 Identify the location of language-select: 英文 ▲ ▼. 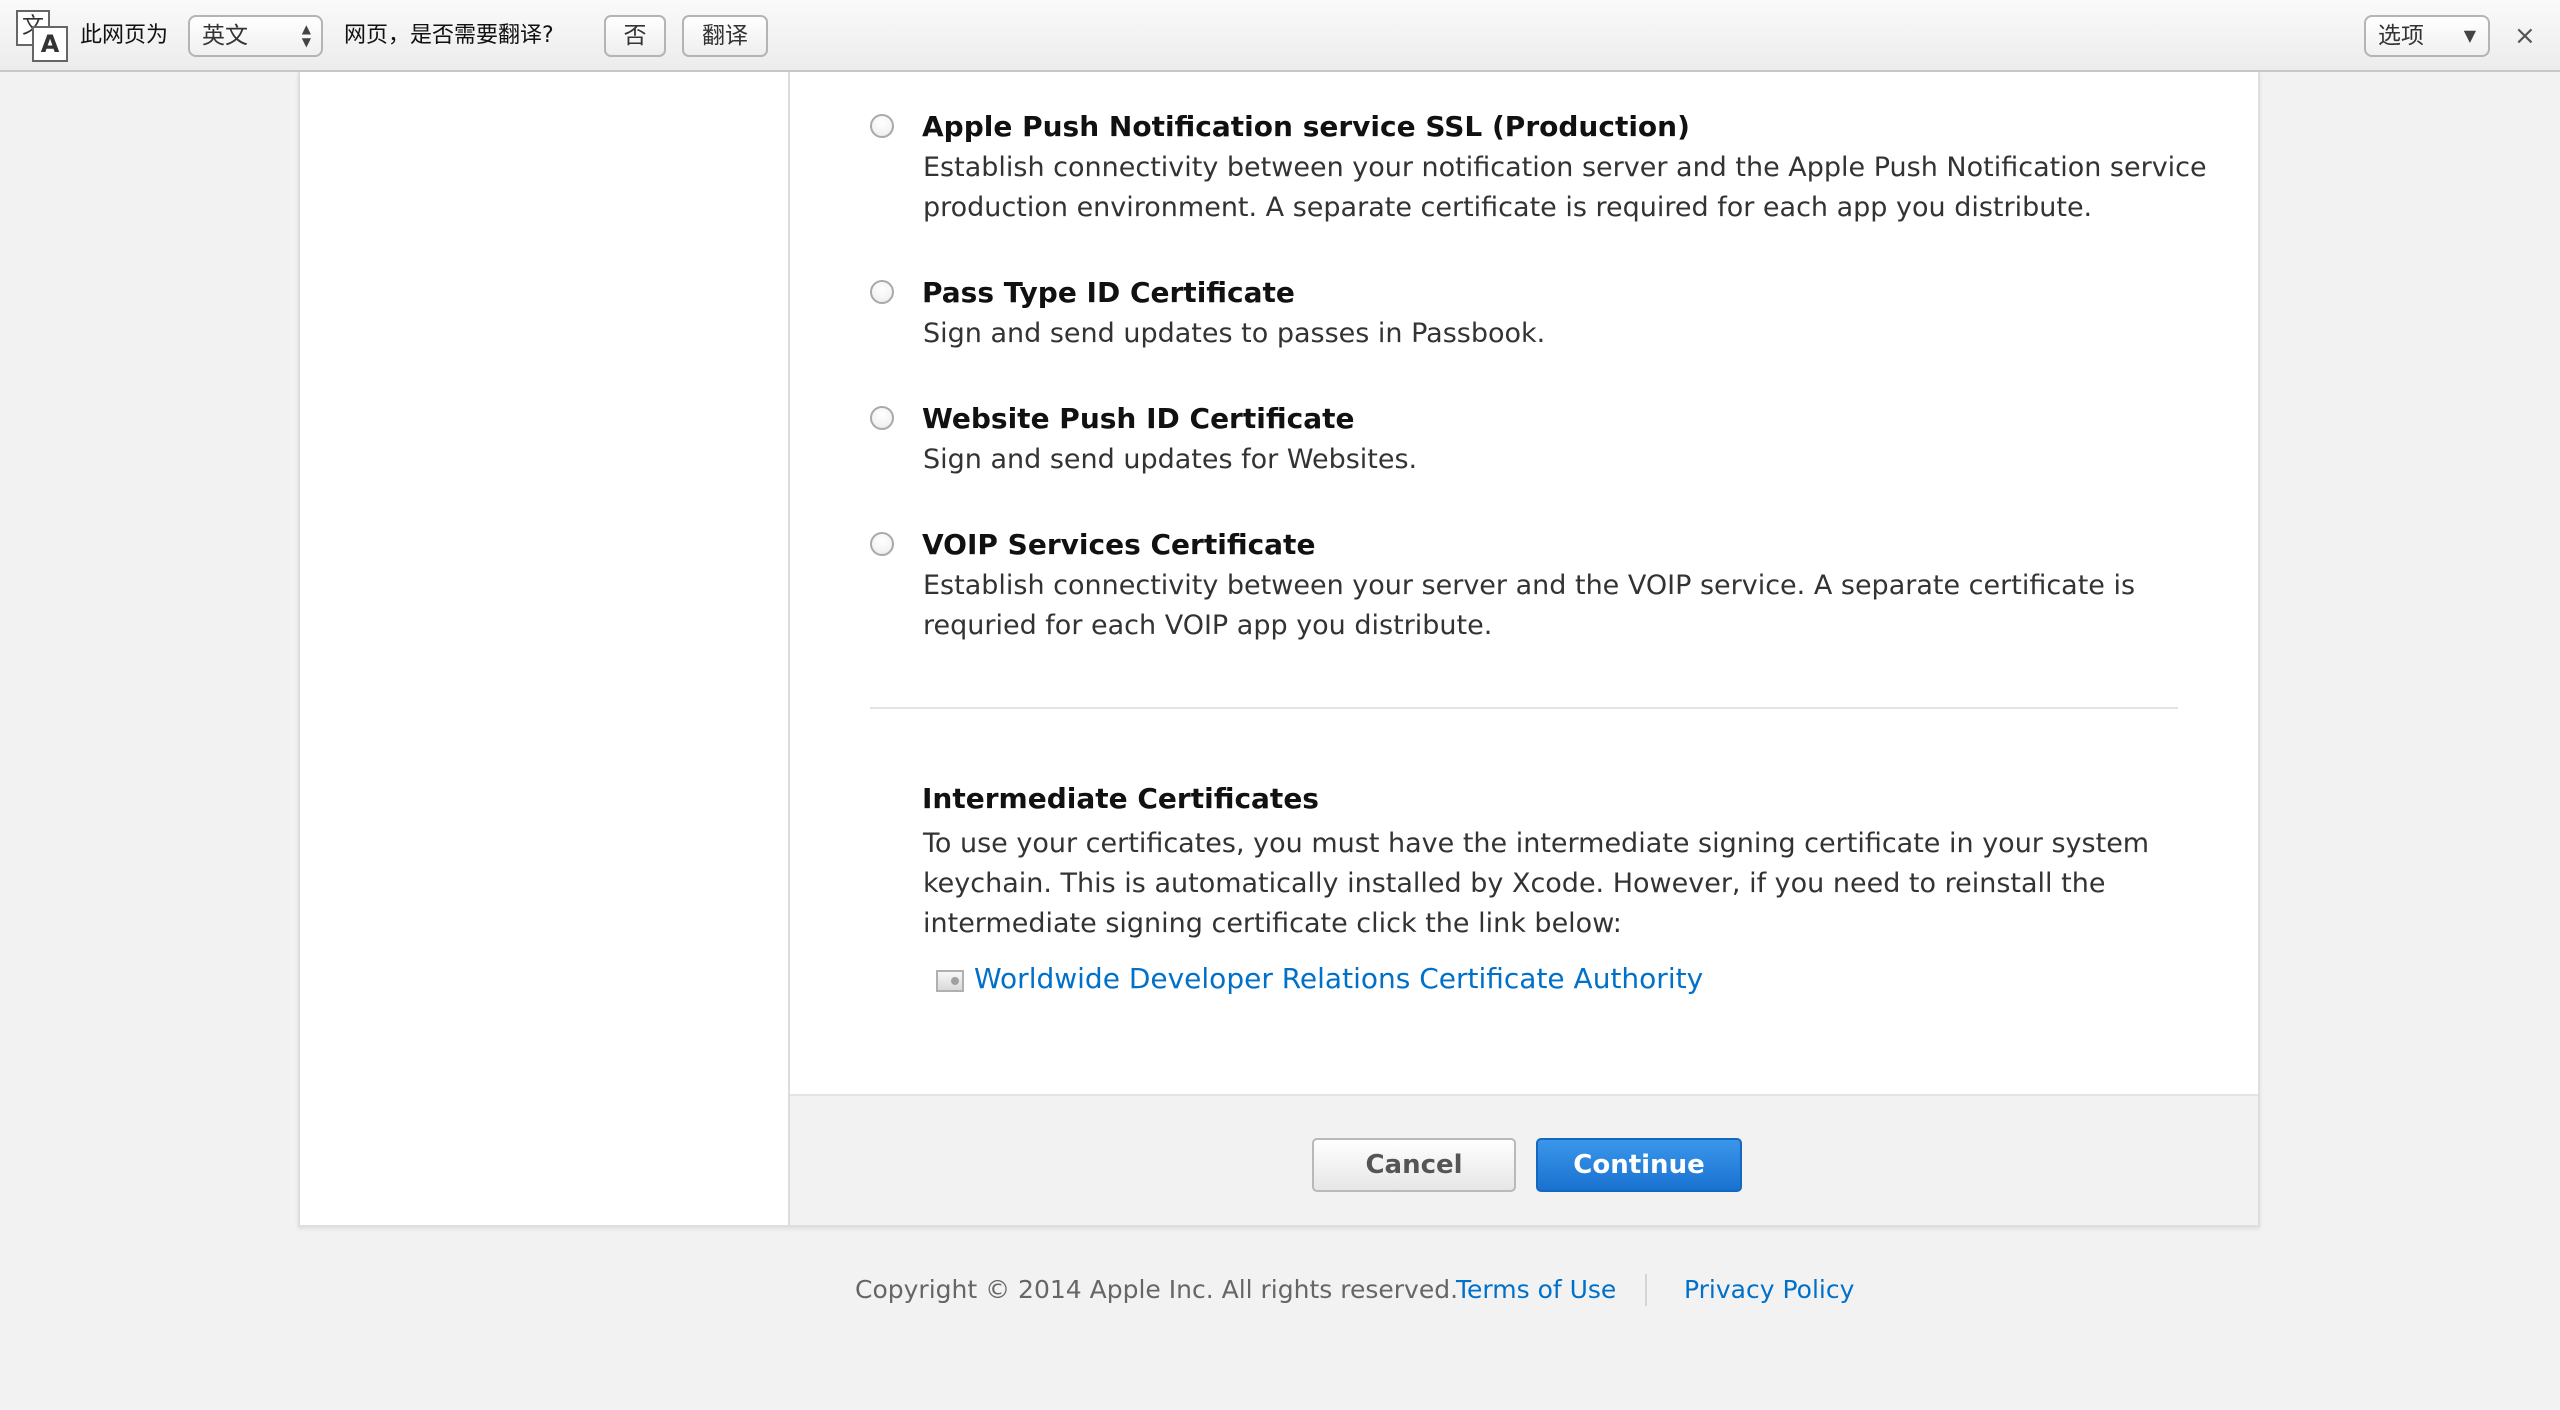
(255, 36).